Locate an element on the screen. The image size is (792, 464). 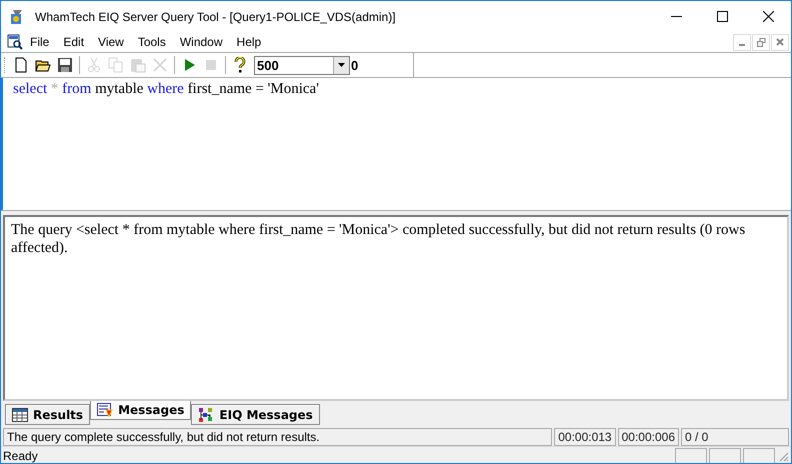
status-field: 0 / 0 is located at coordinates (735, 437).